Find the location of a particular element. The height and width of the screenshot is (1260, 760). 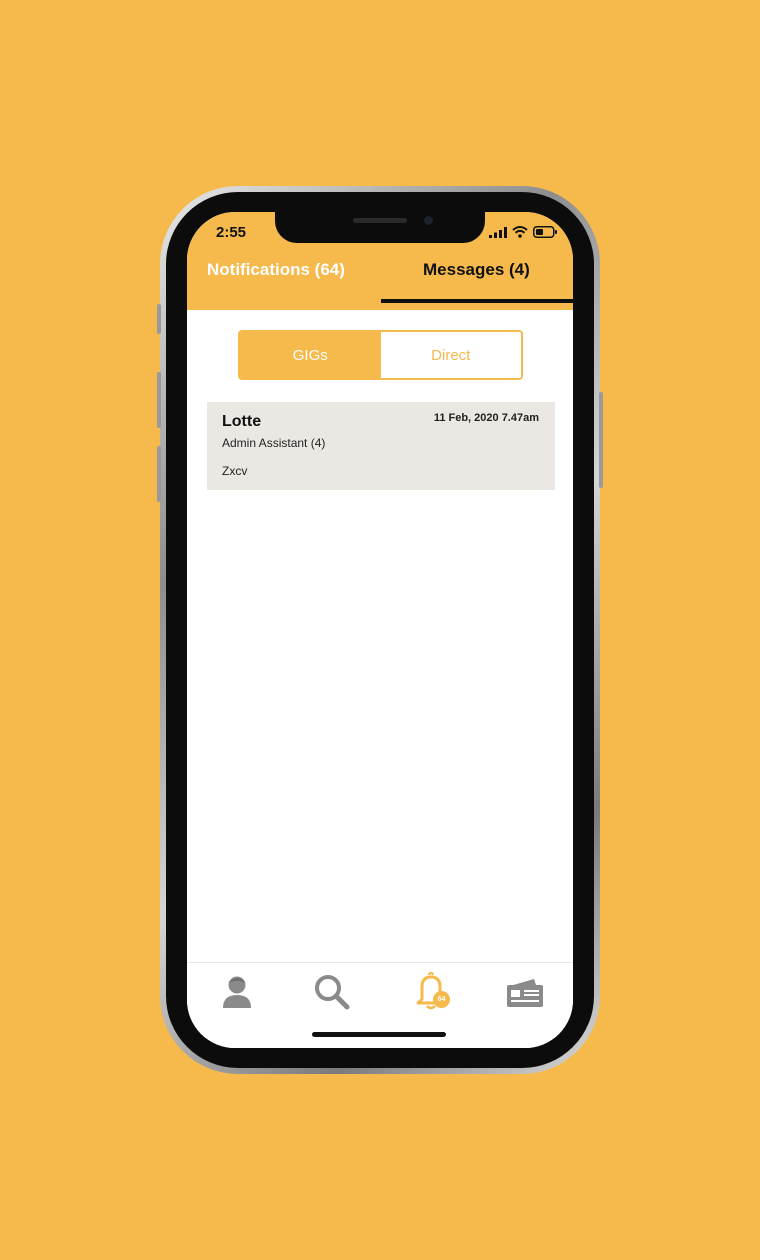

home-indicator is located at coordinates (379, 1034).